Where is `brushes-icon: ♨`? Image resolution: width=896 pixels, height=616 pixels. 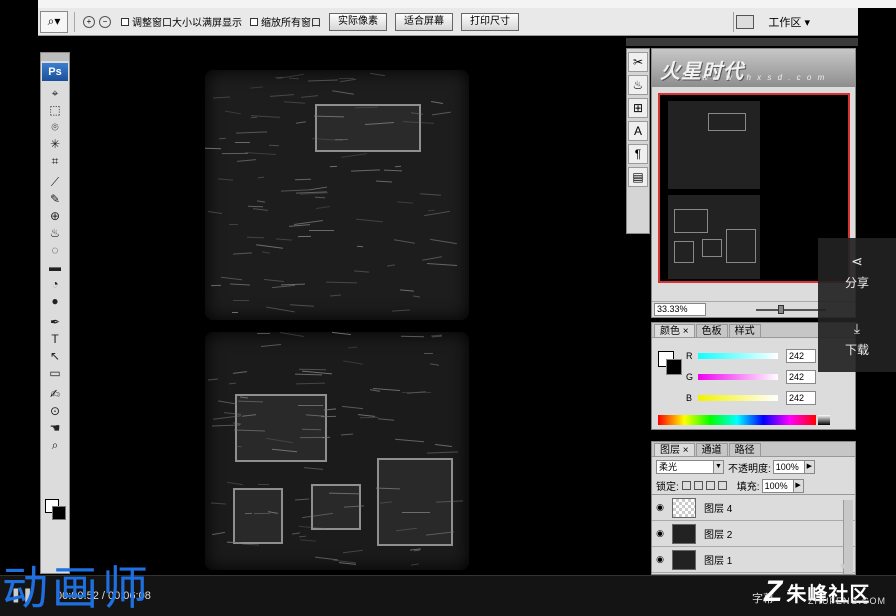 brushes-icon: ♨ is located at coordinates (638, 85).